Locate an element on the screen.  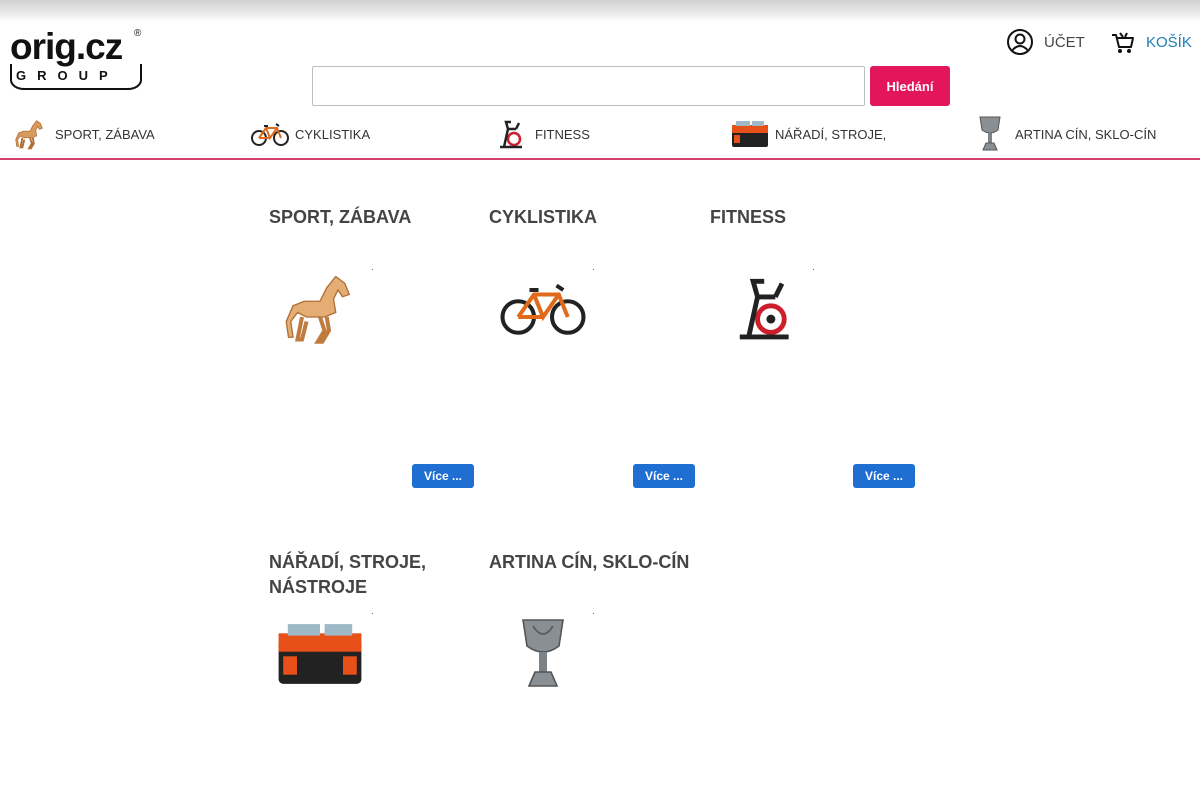
category-title: SPORT, ZÁBAVA is located at coordinates (340, 217).